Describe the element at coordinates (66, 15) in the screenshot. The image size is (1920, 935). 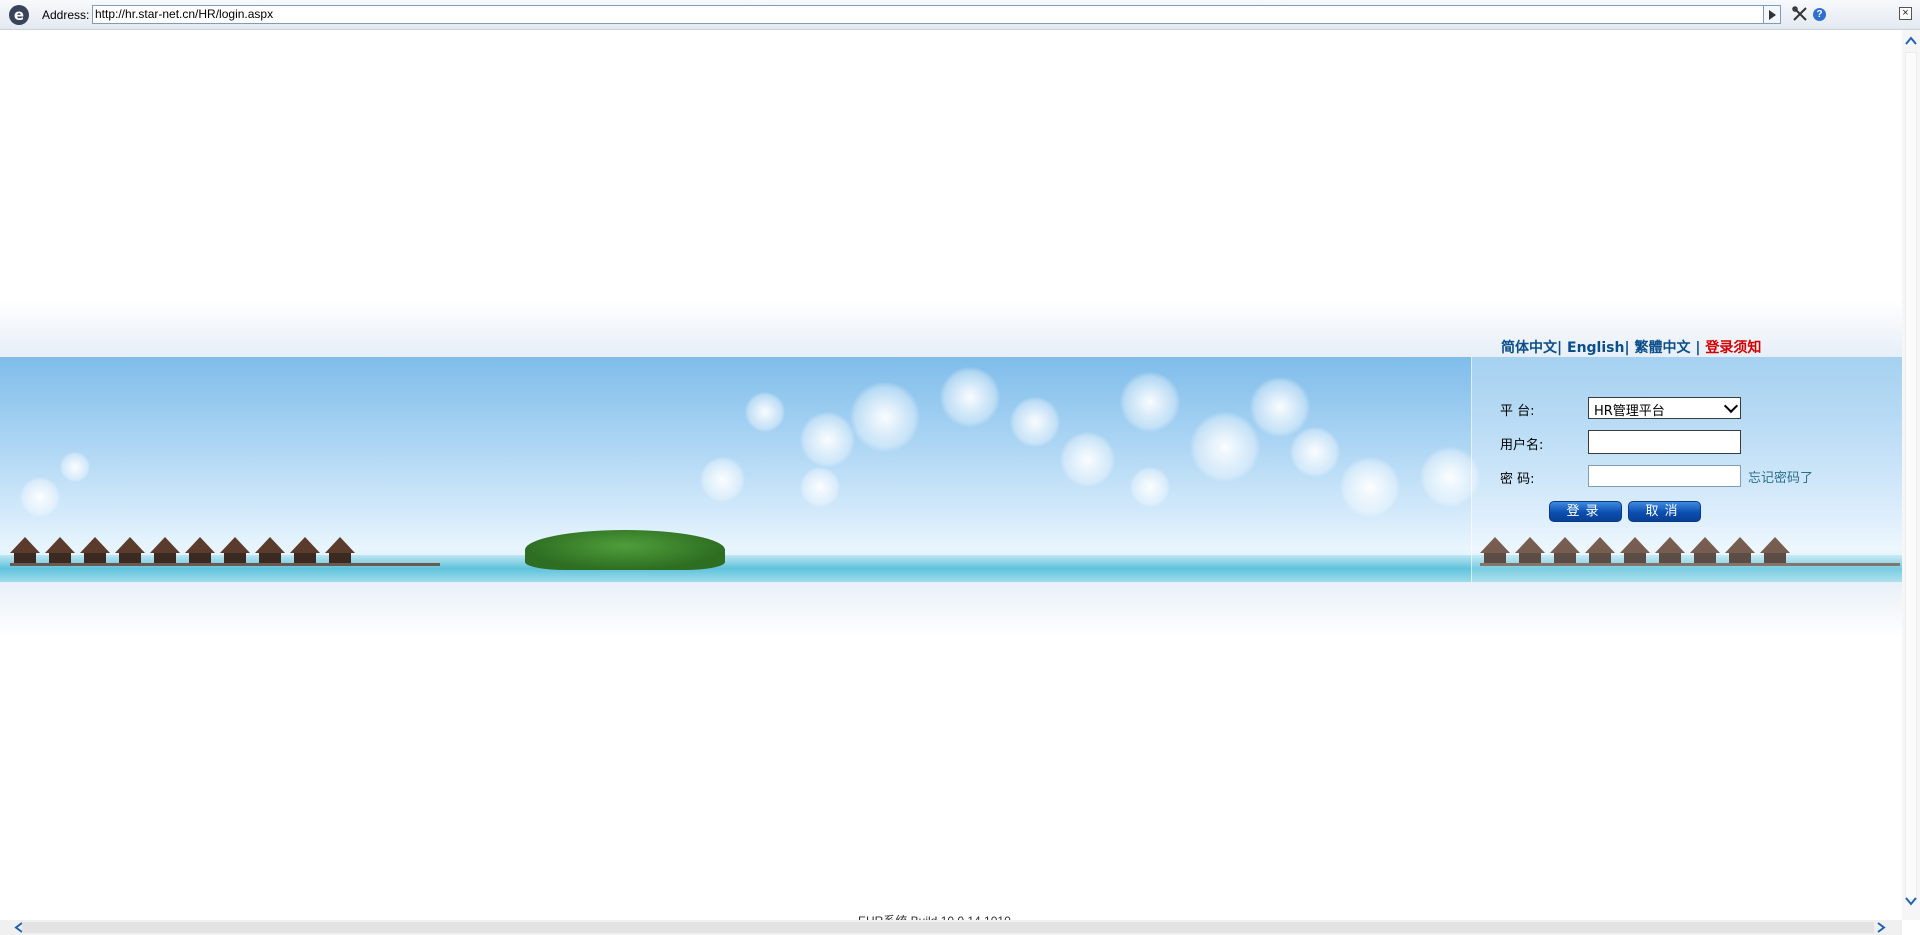
I see `address-label: Address:` at that location.